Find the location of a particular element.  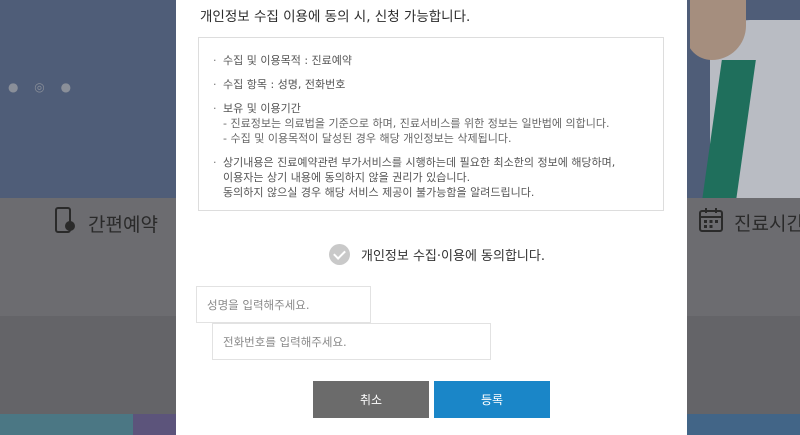

background-strip-segment is located at coordinates (67, 424).